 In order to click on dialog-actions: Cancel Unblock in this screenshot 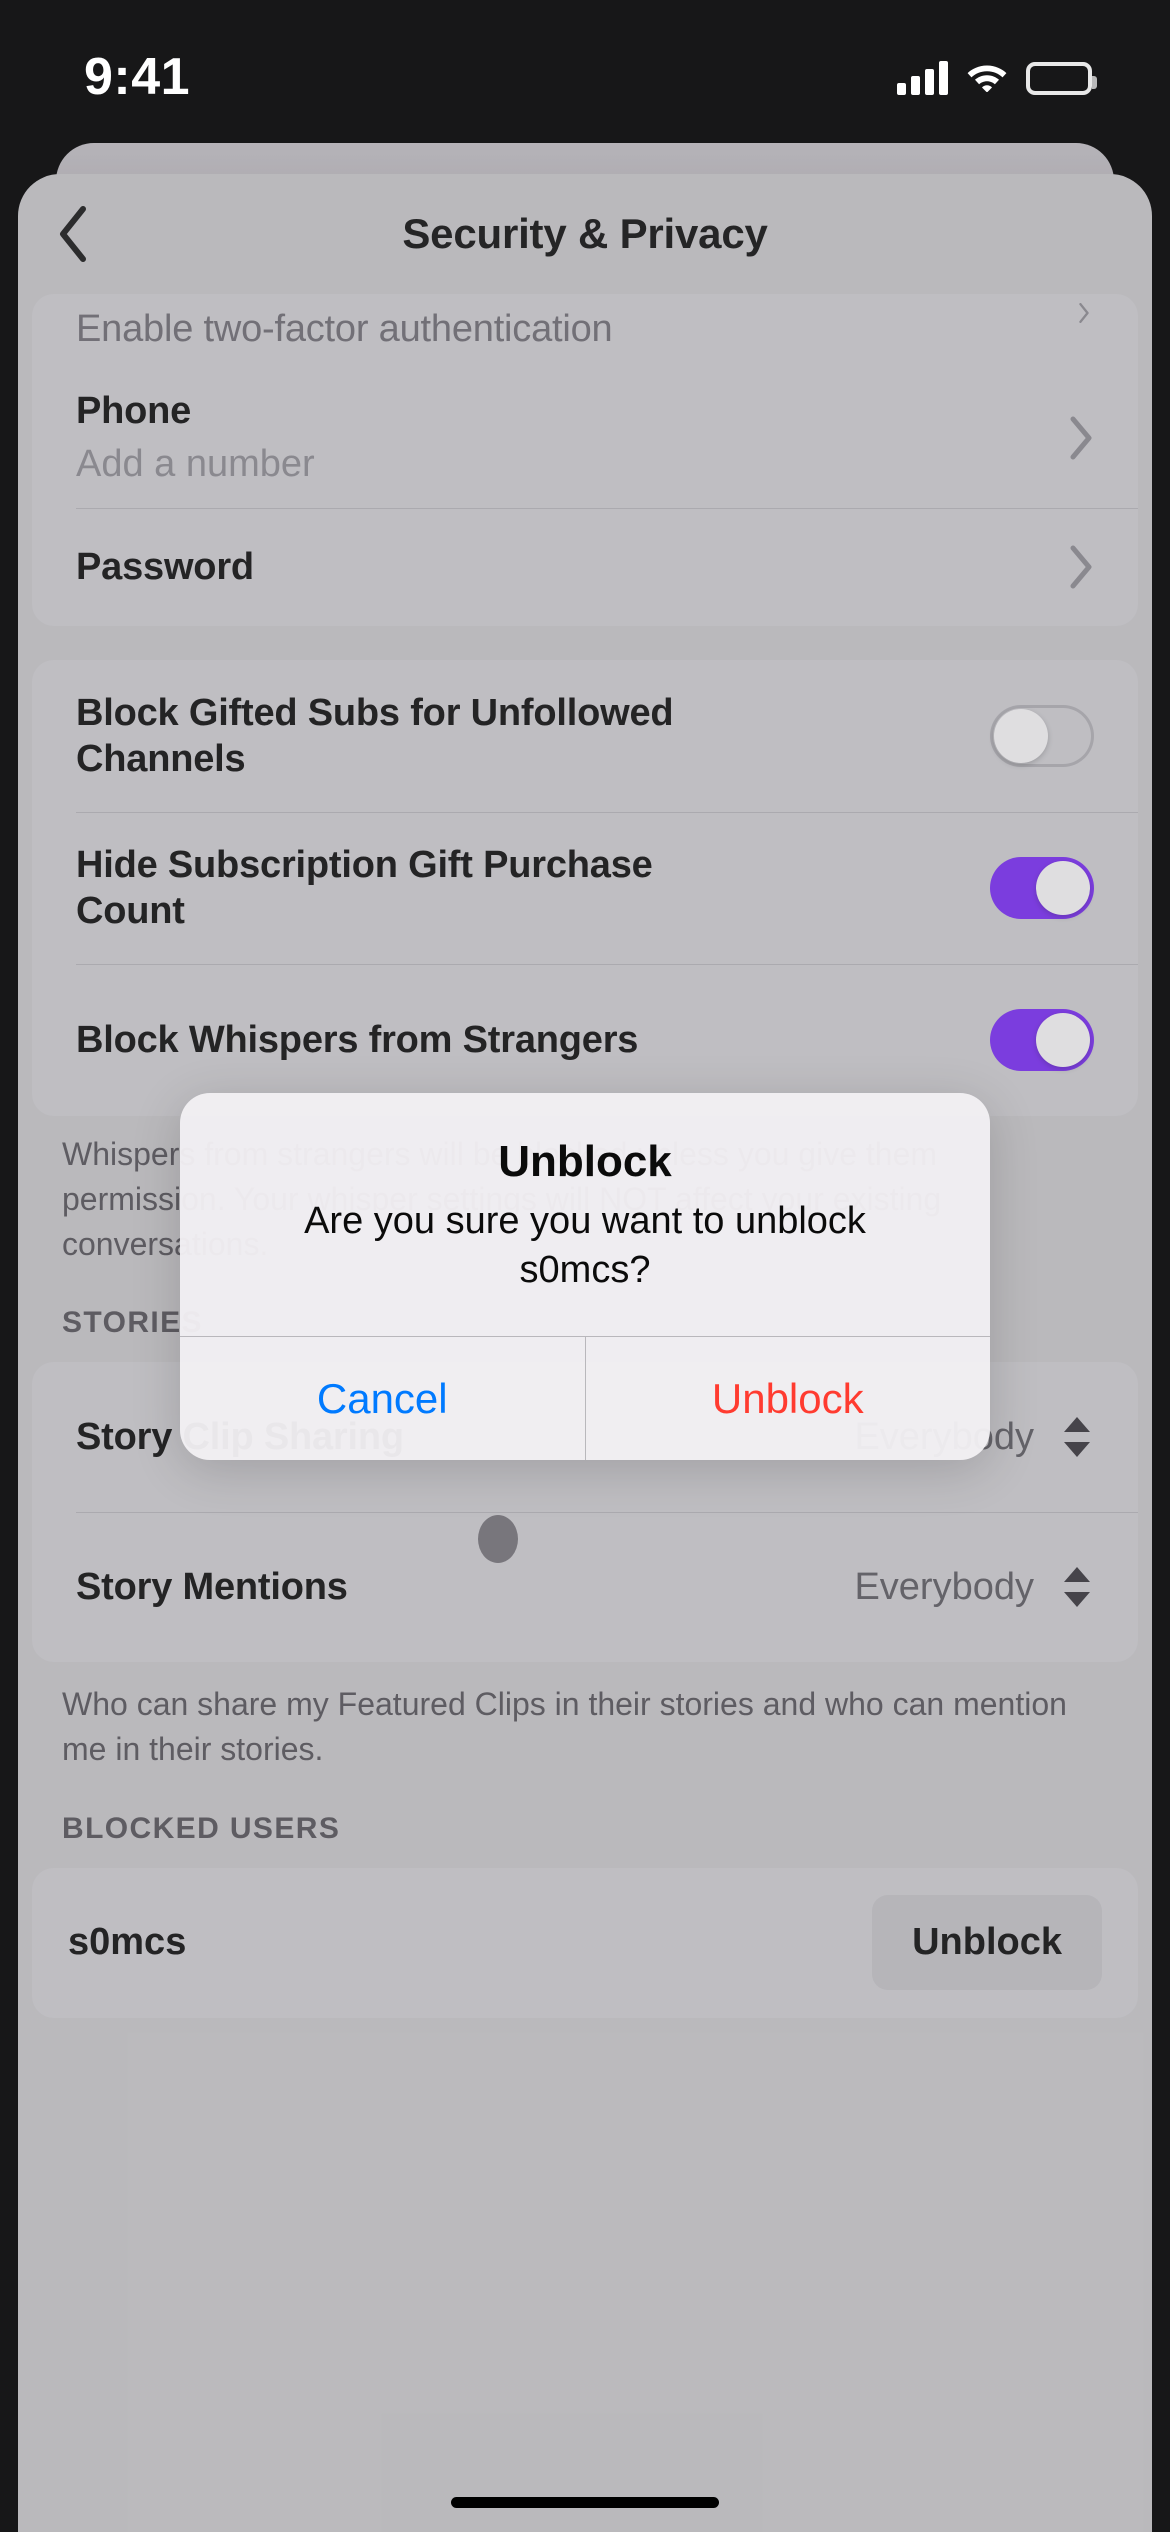, I will do `click(585, 1398)`.